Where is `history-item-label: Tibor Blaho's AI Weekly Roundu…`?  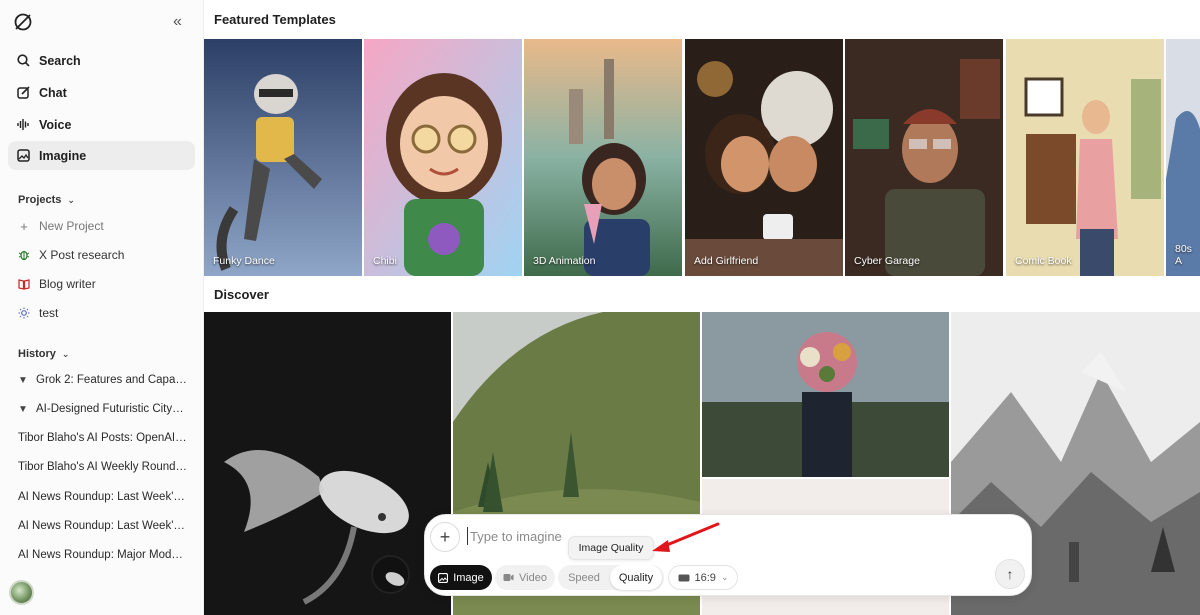 history-item-label: Tibor Blaho's AI Weekly Roundu… is located at coordinates (103, 467).